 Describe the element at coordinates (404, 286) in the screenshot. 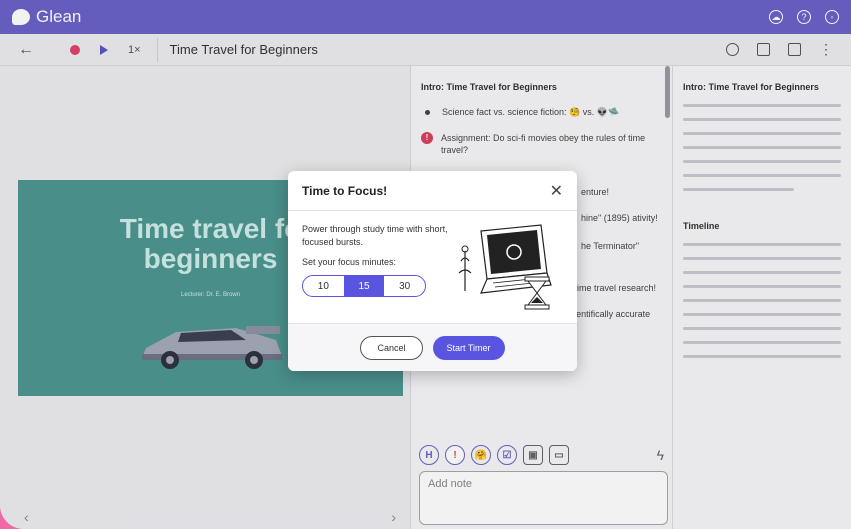

I see `option-30-minutes: 30` at that location.